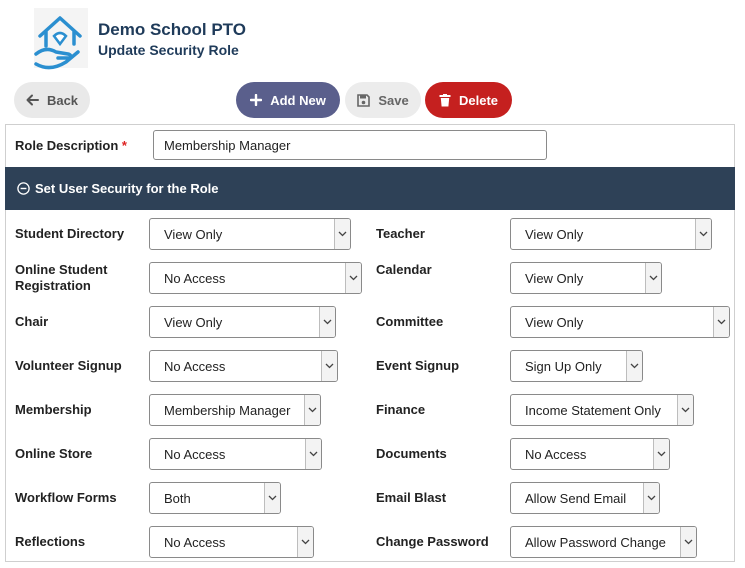 The width and height of the screenshot is (745, 568). Describe the element at coordinates (32, 100) in the screenshot. I see `arrow-left-icon` at that location.